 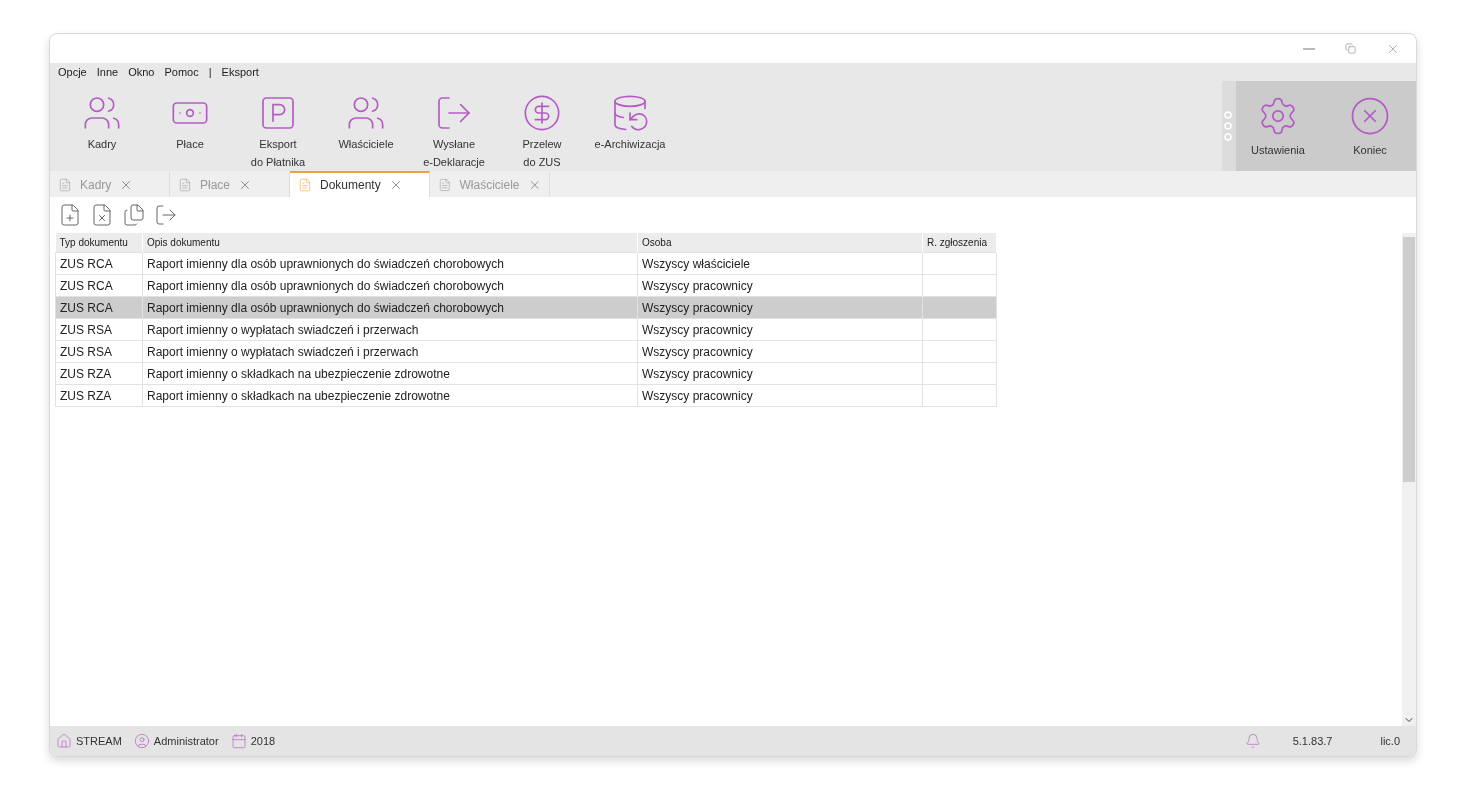 What do you see at coordinates (780, 243) in the screenshot?
I see `column-header: Osoba` at bounding box center [780, 243].